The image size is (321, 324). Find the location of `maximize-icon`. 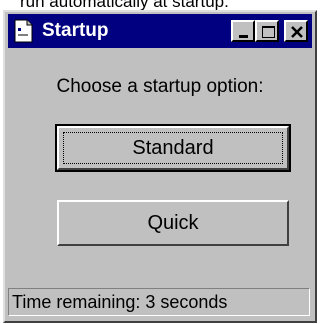

maximize-icon is located at coordinates (268, 32).